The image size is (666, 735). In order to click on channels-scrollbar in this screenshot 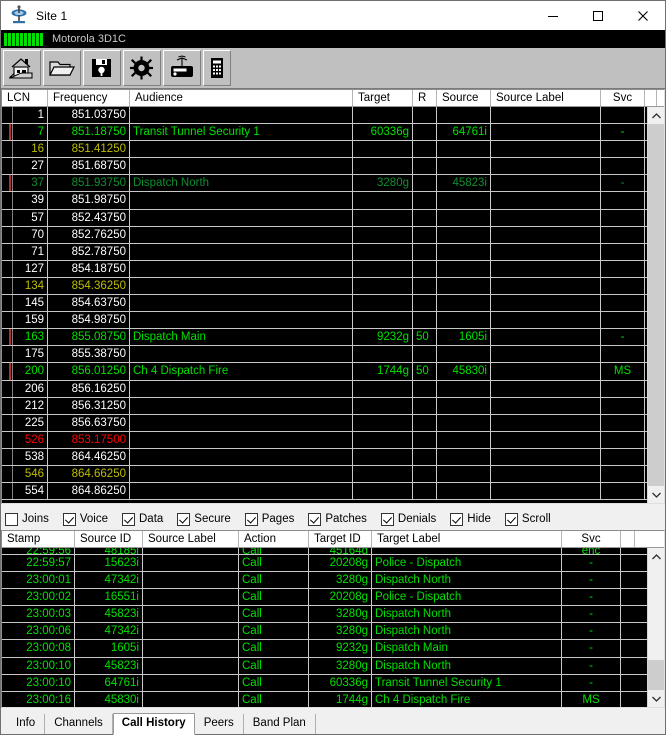, I will do `click(655, 305)`.